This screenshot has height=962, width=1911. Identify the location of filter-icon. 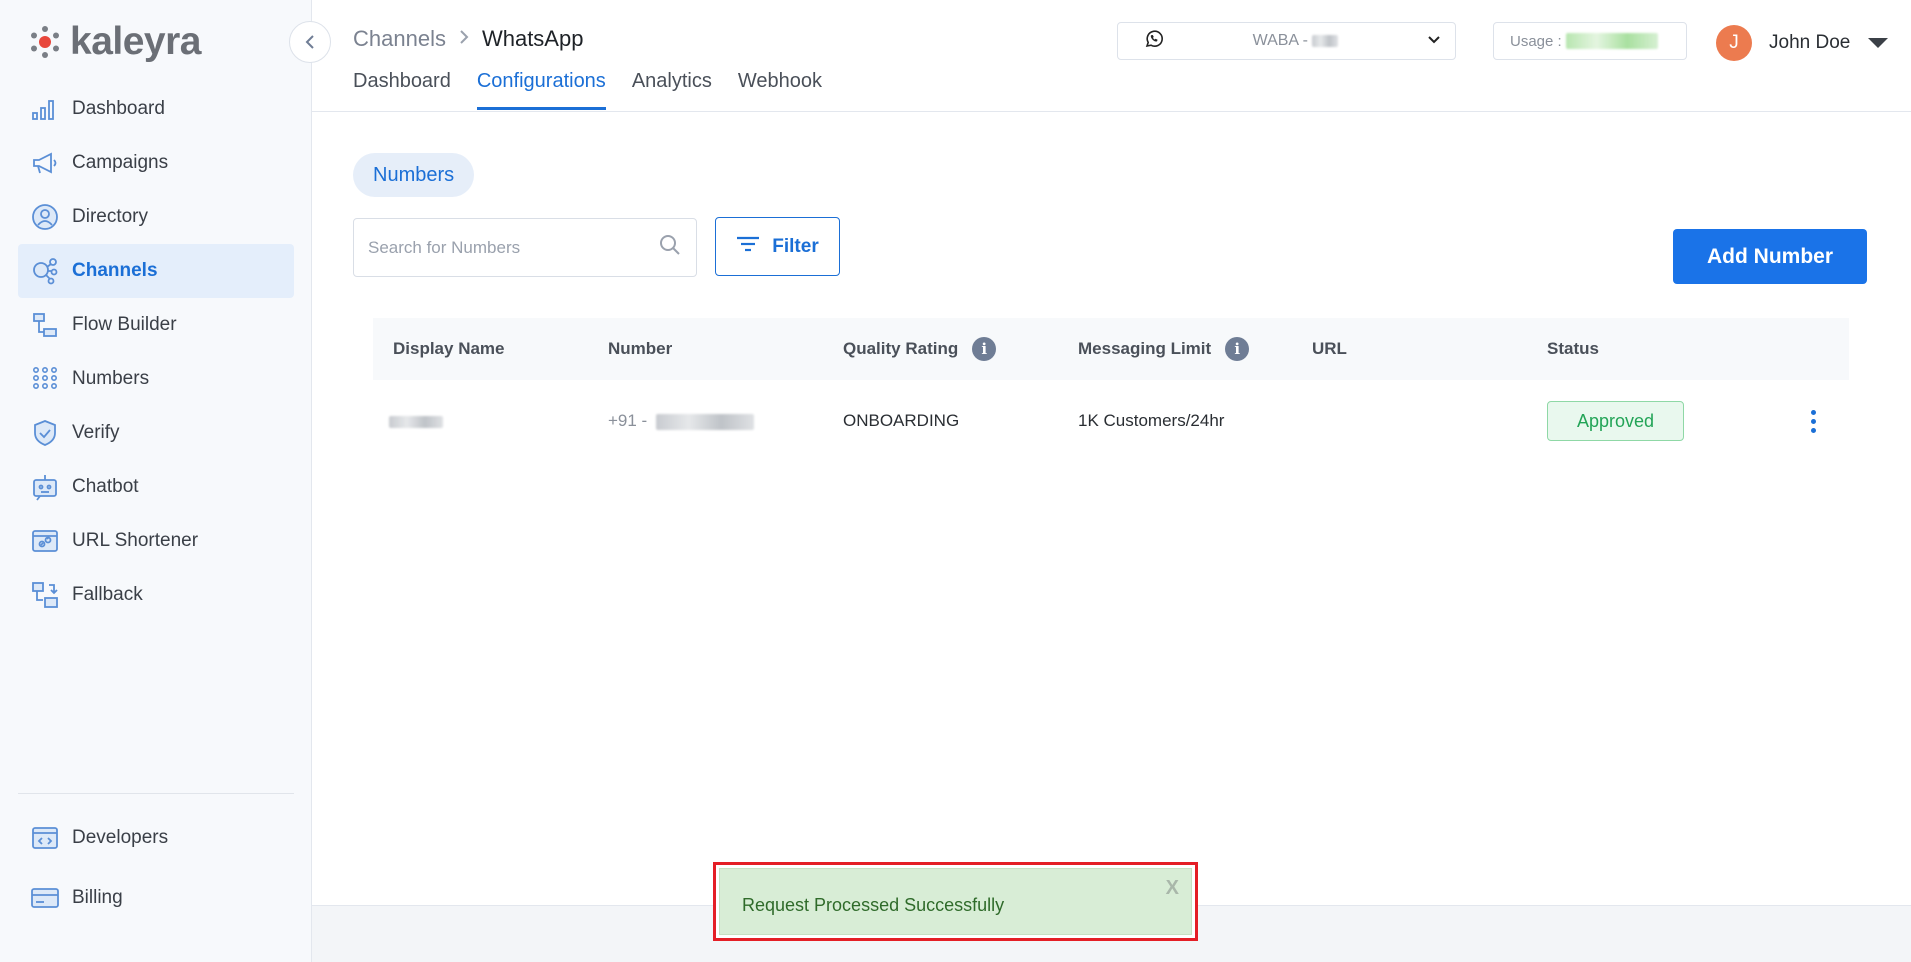
(748, 247).